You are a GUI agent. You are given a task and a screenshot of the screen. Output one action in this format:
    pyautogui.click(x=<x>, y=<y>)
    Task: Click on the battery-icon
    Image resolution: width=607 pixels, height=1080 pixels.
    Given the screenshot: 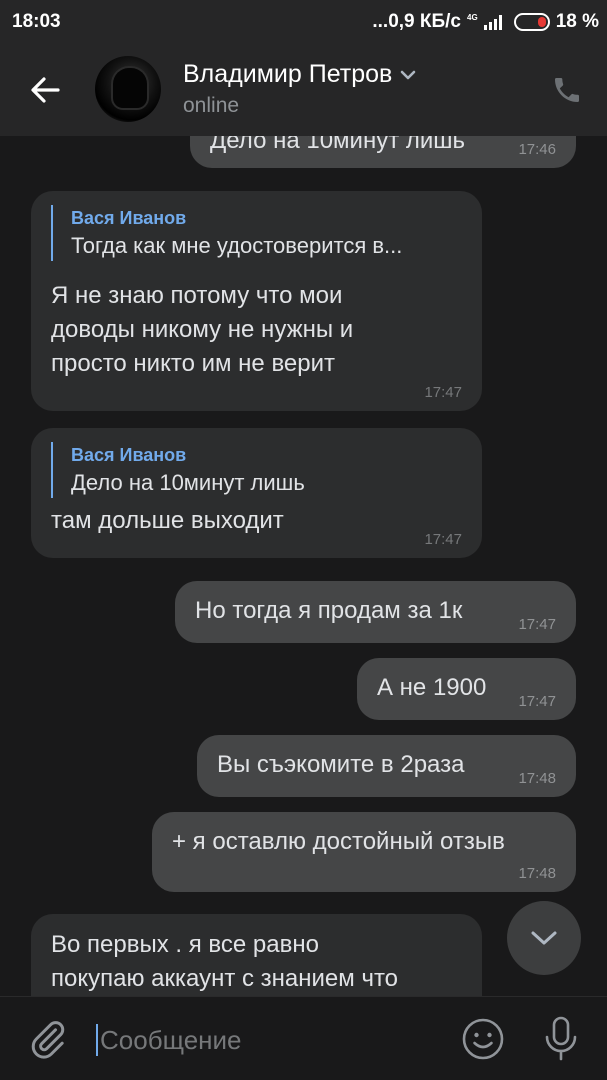 What is the action you would take?
    pyautogui.click(x=531, y=22)
    